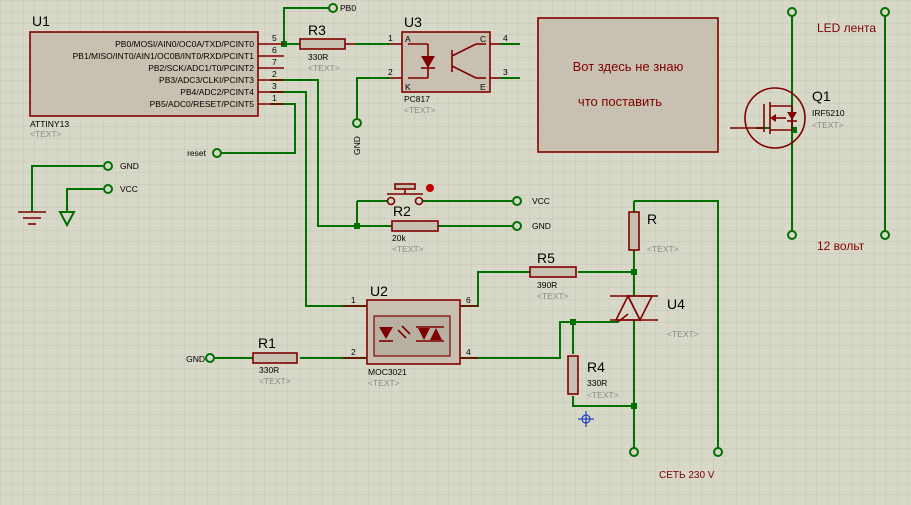 This screenshot has height=505, width=911. What do you see at coordinates (821, 96) in the screenshot?
I see `q1-ref: Q1` at bounding box center [821, 96].